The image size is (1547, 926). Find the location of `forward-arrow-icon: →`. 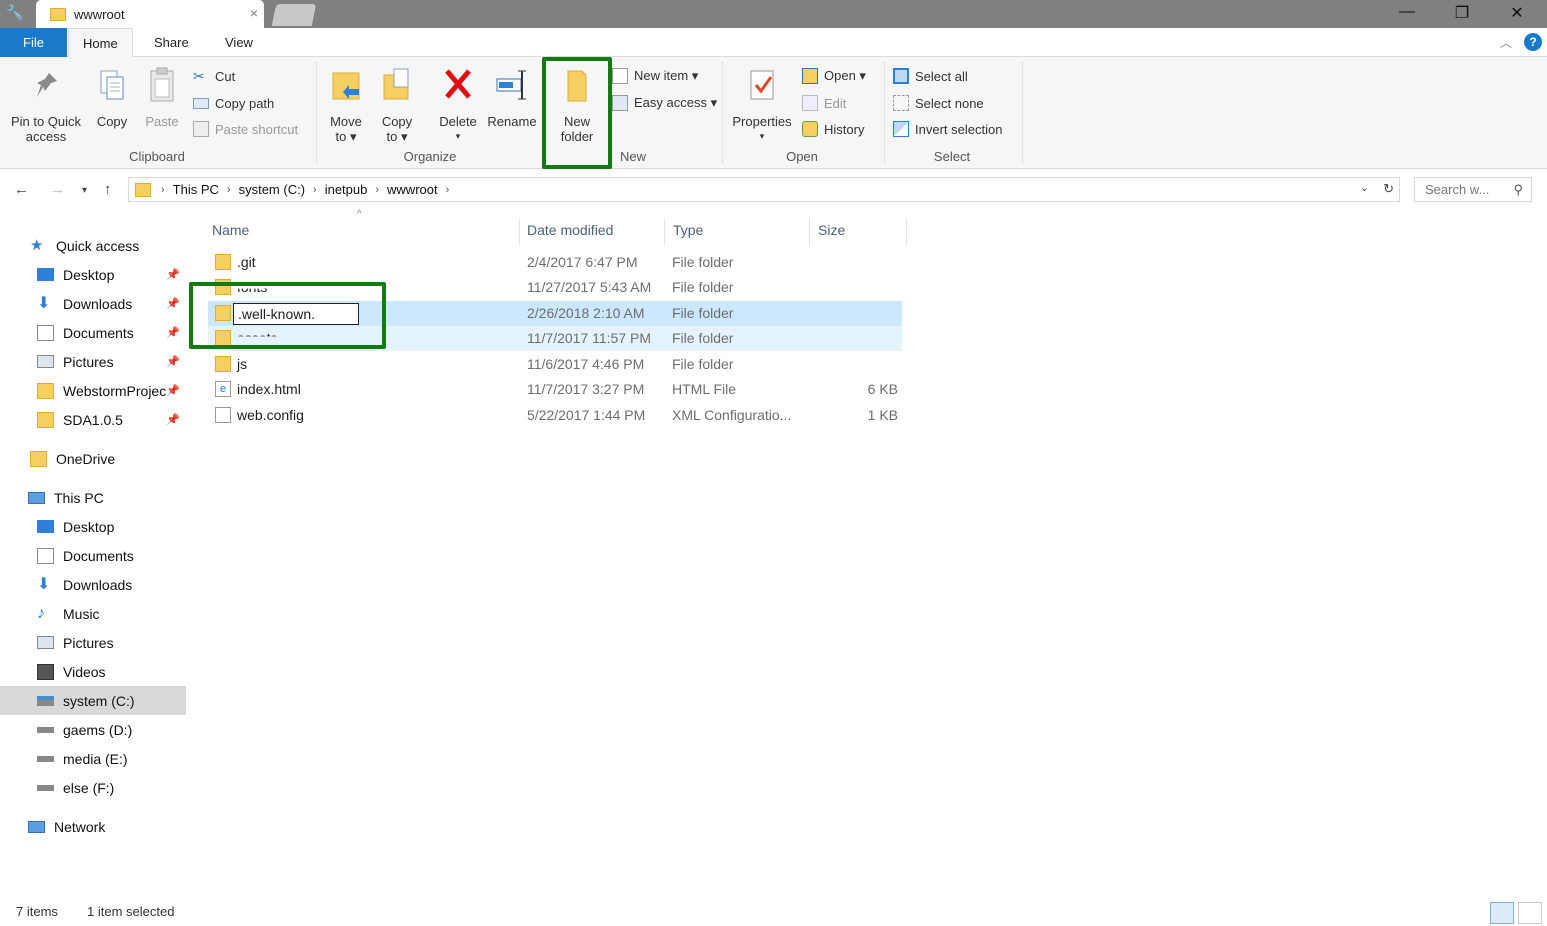

forward-arrow-icon: → is located at coordinates (57, 189).